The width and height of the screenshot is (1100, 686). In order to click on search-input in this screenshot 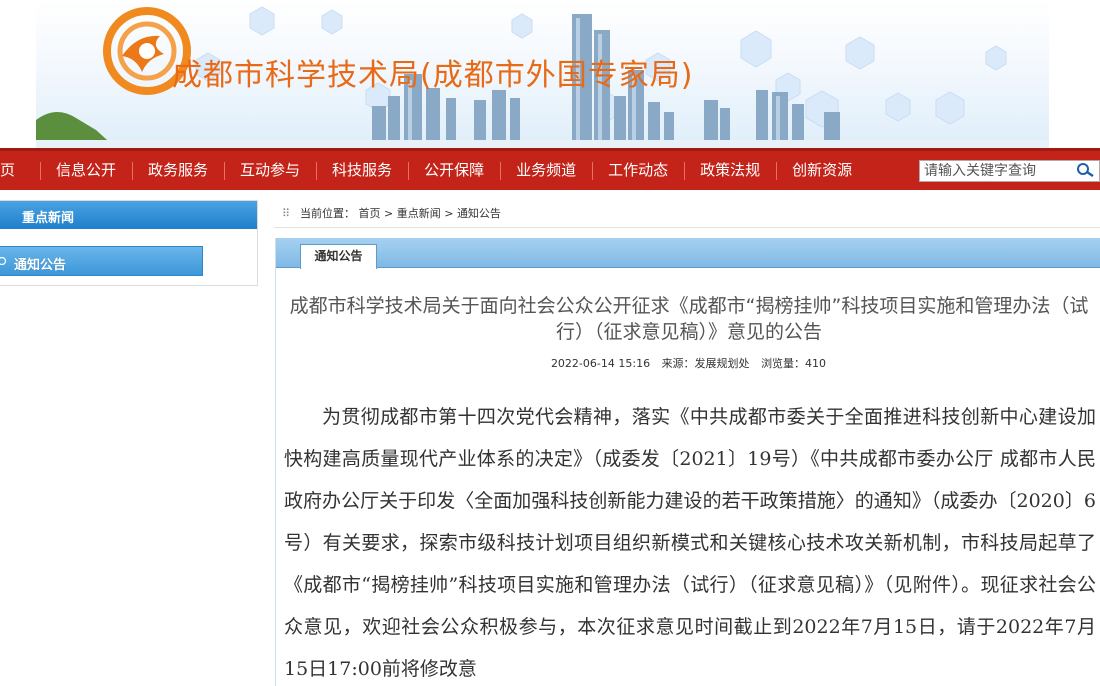, I will do `click(995, 171)`.